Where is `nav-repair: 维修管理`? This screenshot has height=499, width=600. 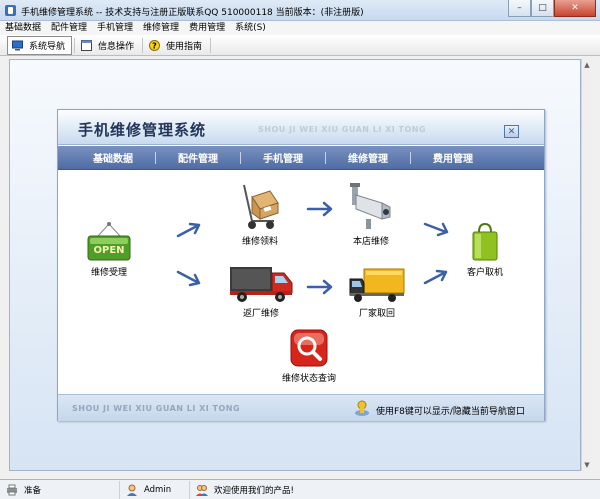 nav-repair: 维修管理 is located at coordinates (368, 157).